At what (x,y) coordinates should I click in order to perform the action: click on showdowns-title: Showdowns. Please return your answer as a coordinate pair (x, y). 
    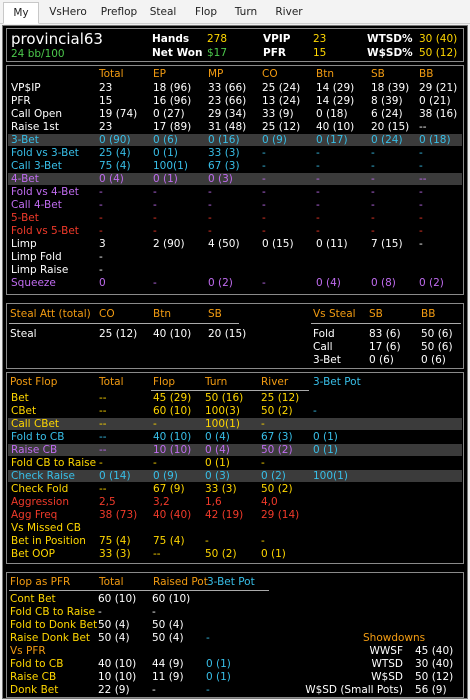
    Looking at the image, I should click on (394, 638).